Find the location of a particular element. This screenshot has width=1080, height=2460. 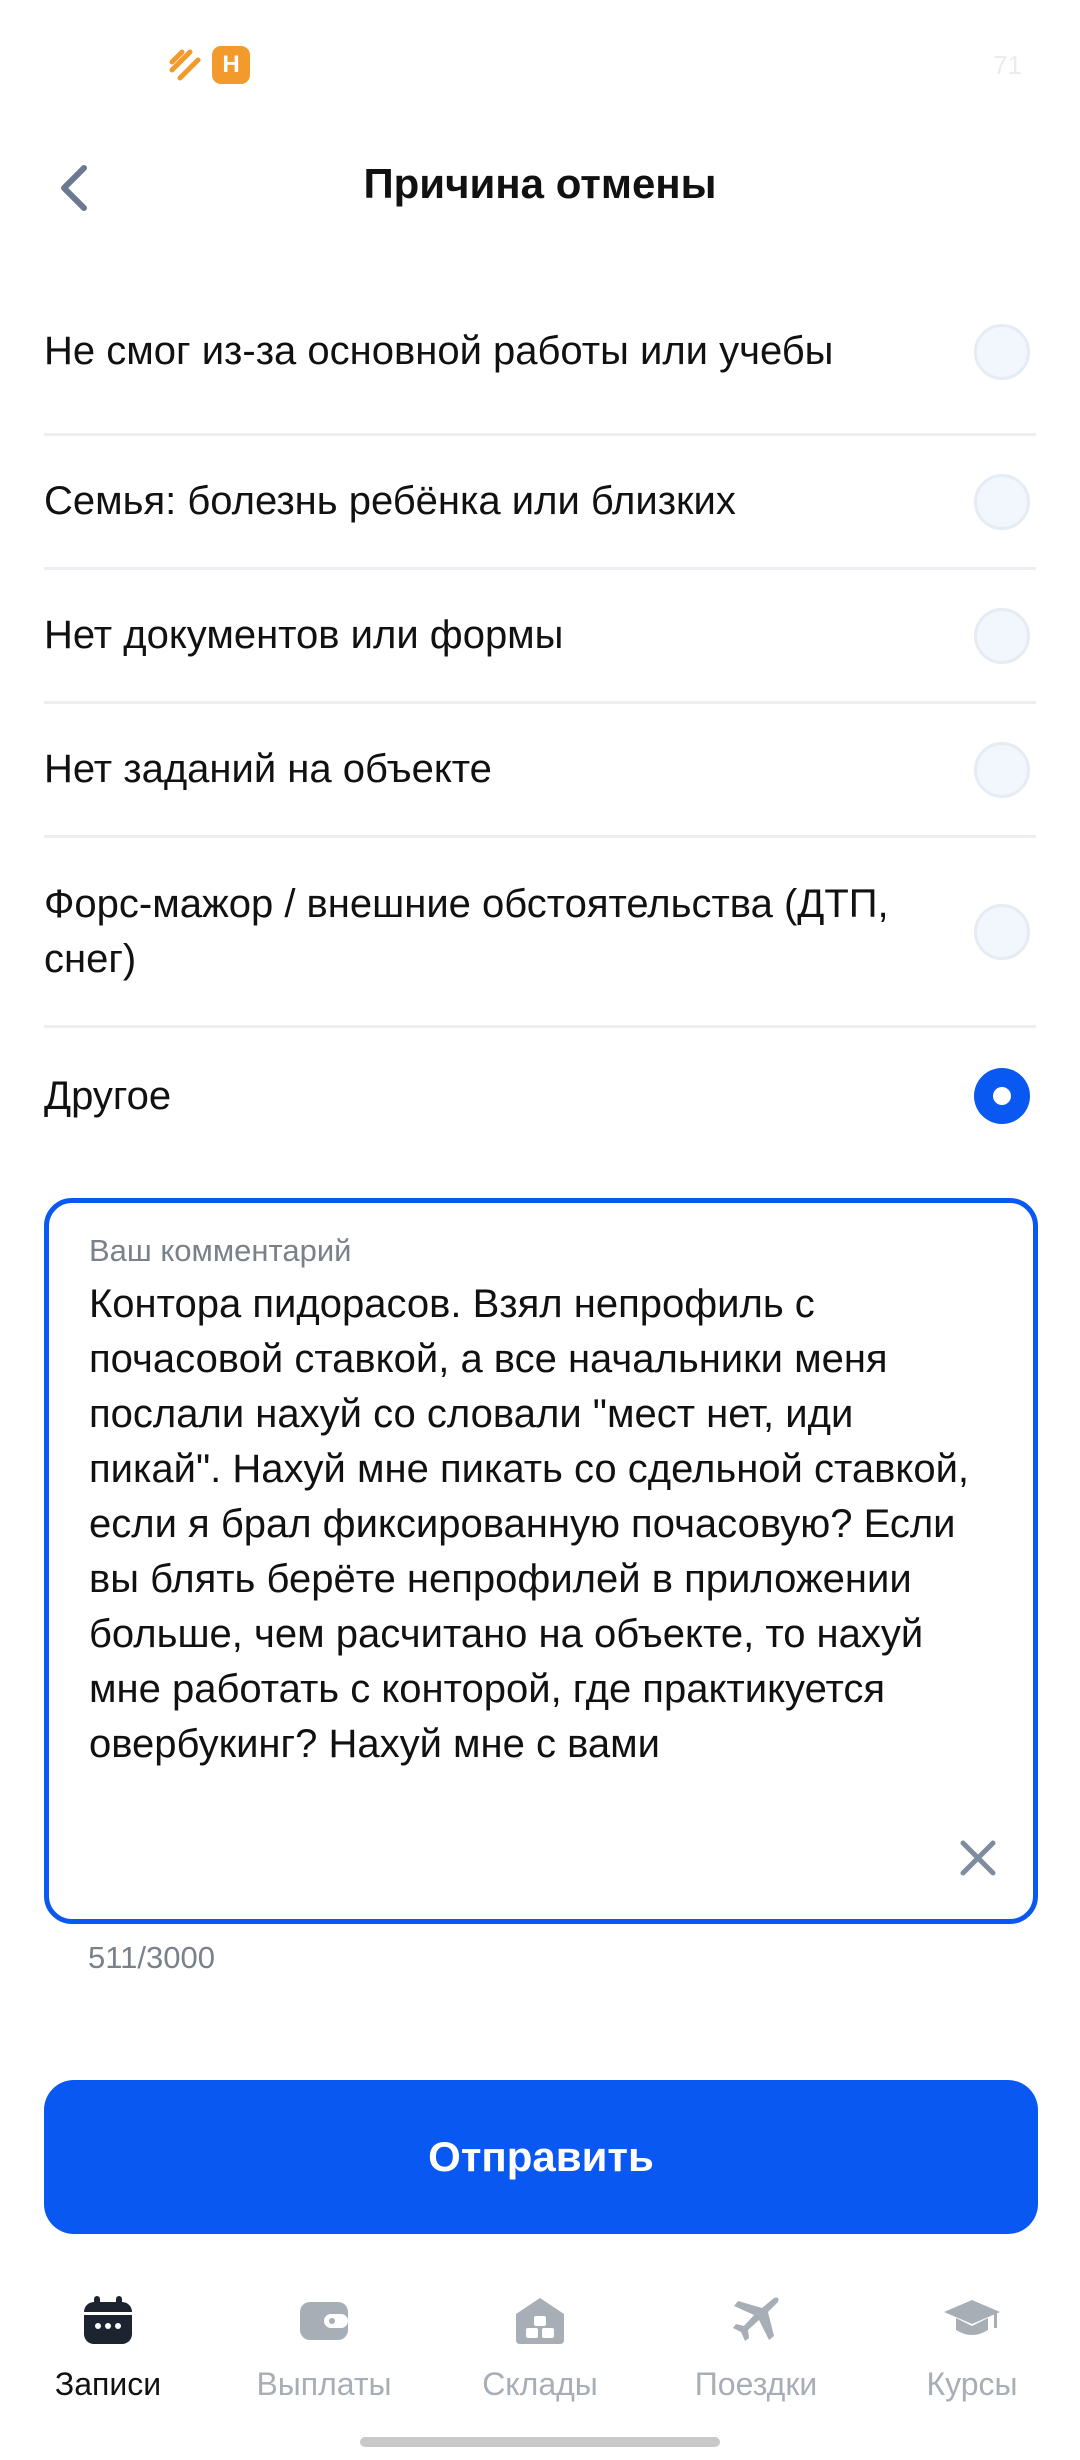

status-bar: H 71 is located at coordinates (540, 65).